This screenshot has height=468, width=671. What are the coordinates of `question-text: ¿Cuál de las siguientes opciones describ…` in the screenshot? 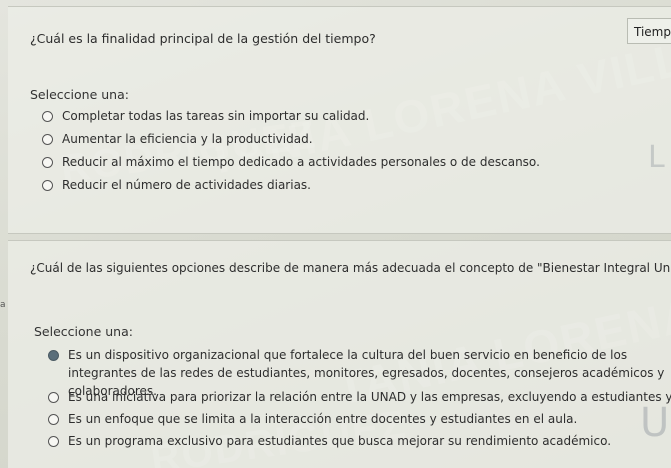 It's located at (350, 268).